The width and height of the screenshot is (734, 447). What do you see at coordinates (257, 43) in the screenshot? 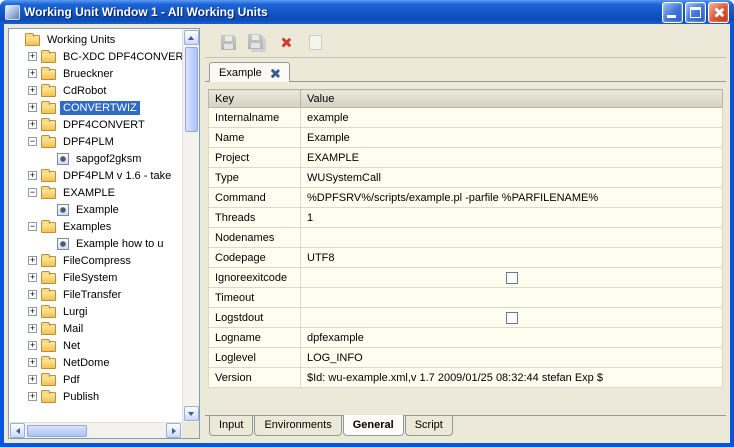
I see `save-all-button` at bounding box center [257, 43].